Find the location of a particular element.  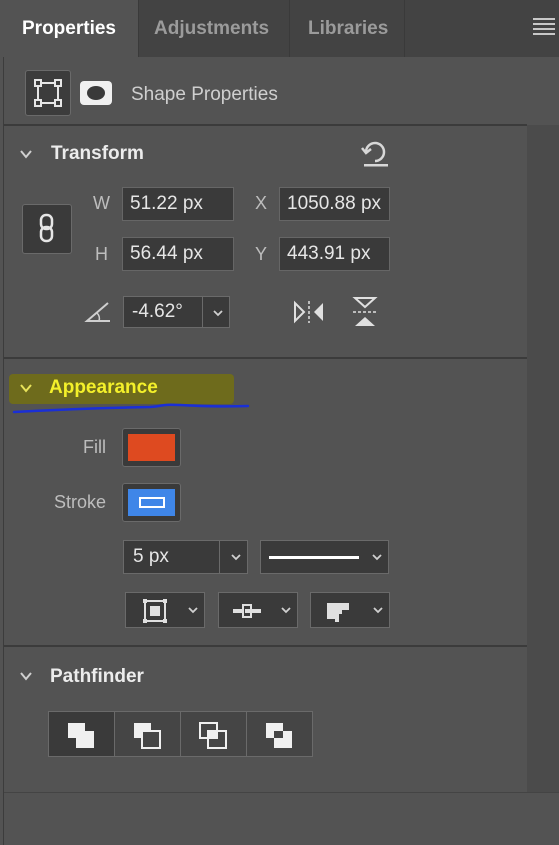

flip-vertical-icon is located at coordinates (365, 312).